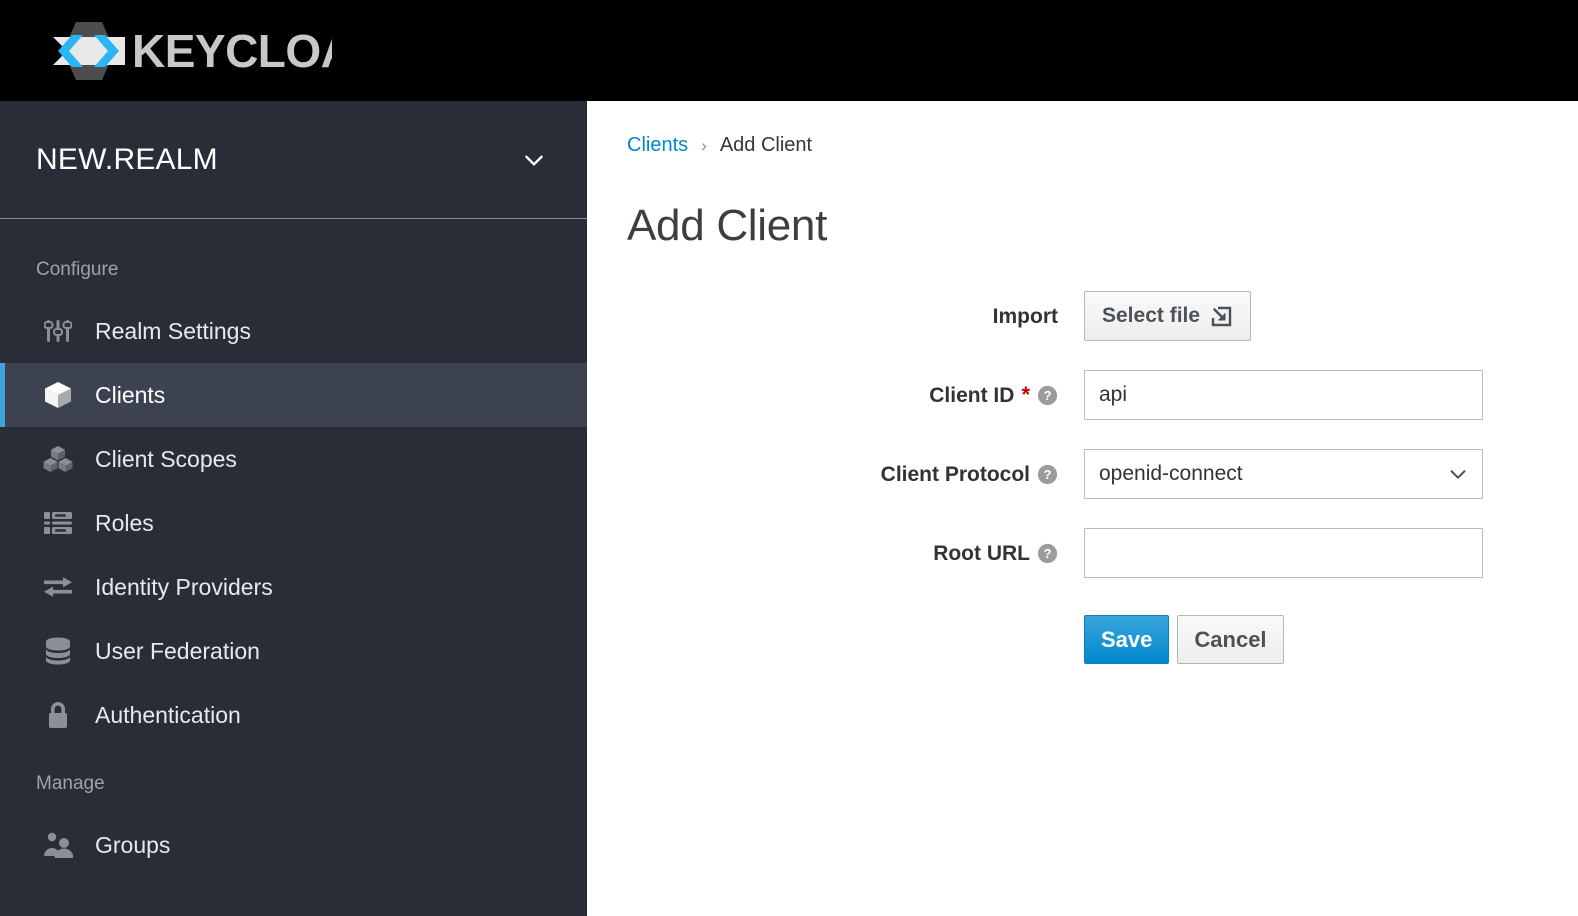  What do you see at coordinates (1221, 316) in the screenshot?
I see `import-file-icon` at bounding box center [1221, 316].